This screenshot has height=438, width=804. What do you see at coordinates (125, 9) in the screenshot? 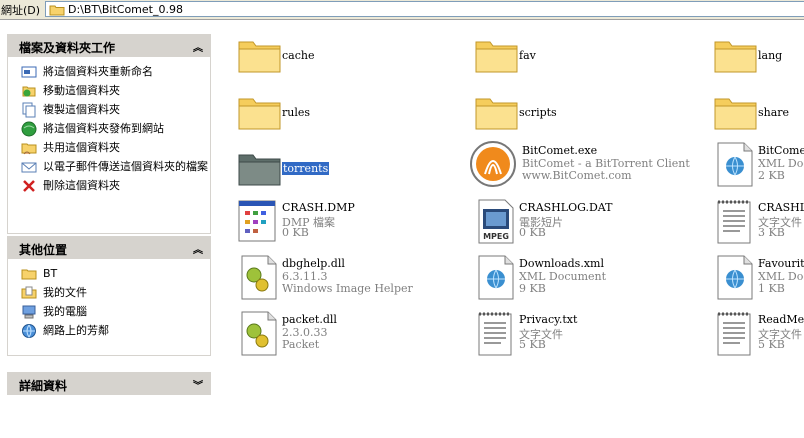
I see `address-path: D:\BT\BitComet_0.98` at bounding box center [125, 9].